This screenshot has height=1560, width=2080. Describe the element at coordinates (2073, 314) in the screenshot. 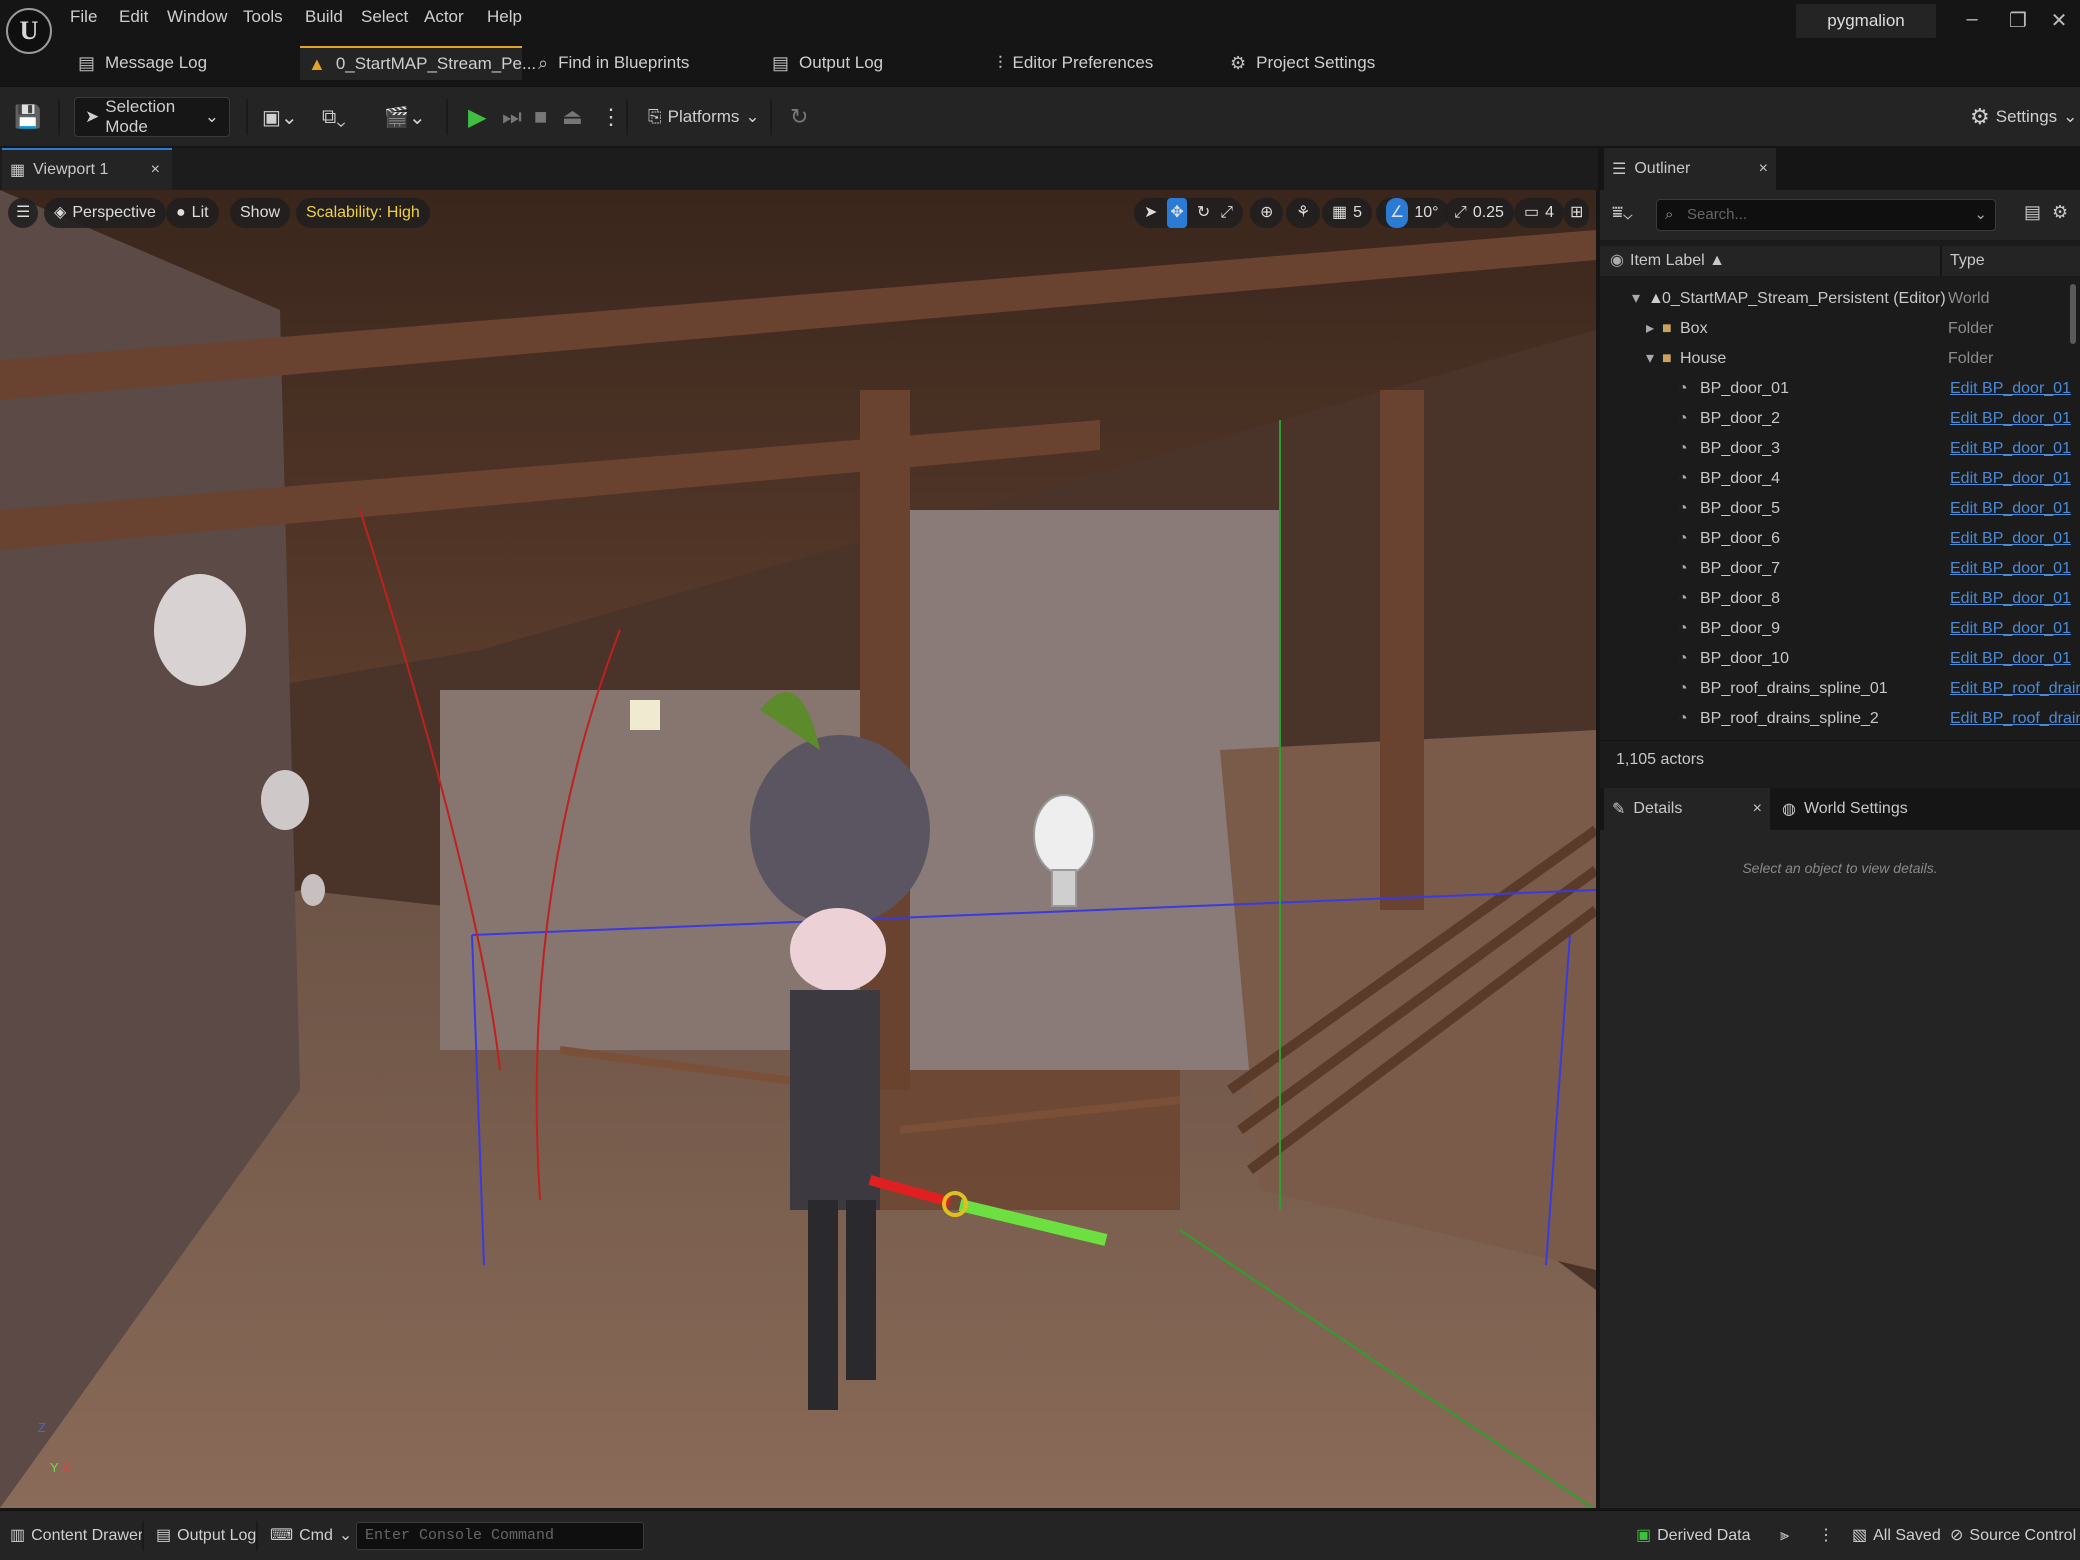

I see `outliner-scrollbar` at that location.